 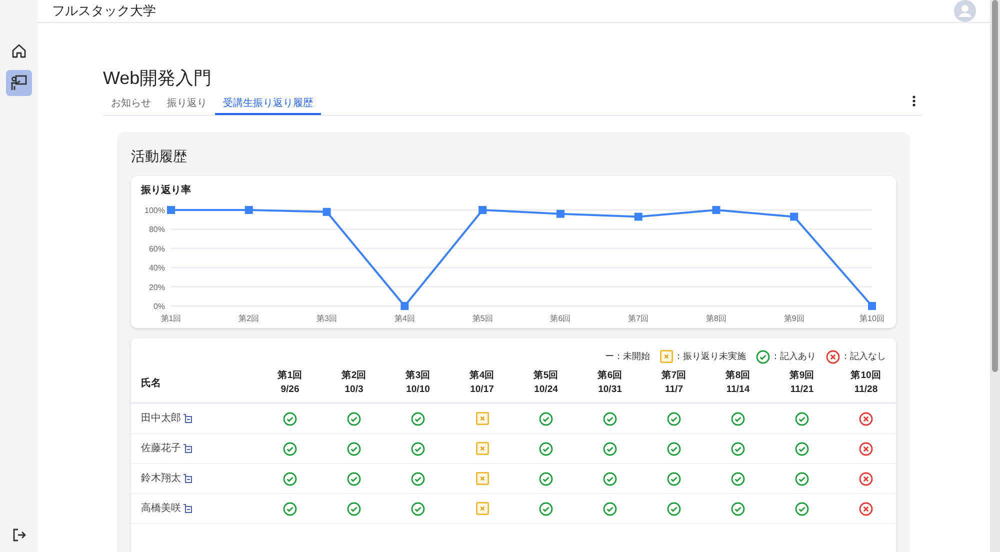 What do you see at coordinates (482, 383) in the screenshot?
I see `column-header: 第4回 10/17` at bounding box center [482, 383].